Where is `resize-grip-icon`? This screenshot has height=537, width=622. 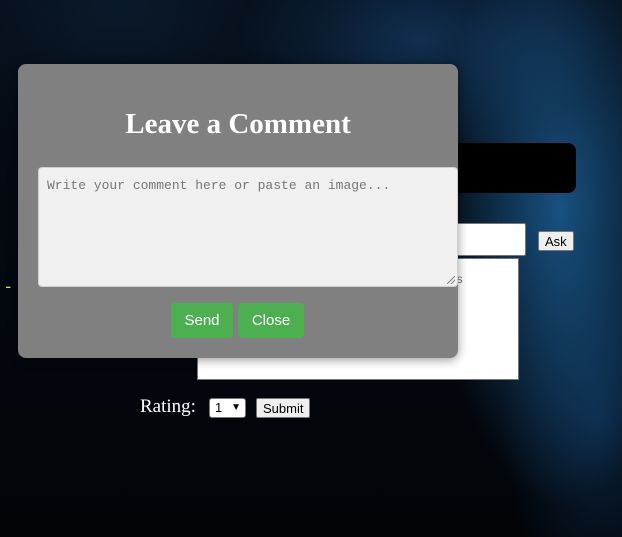 resize-grip-icon is located at coordinates (451, 280).